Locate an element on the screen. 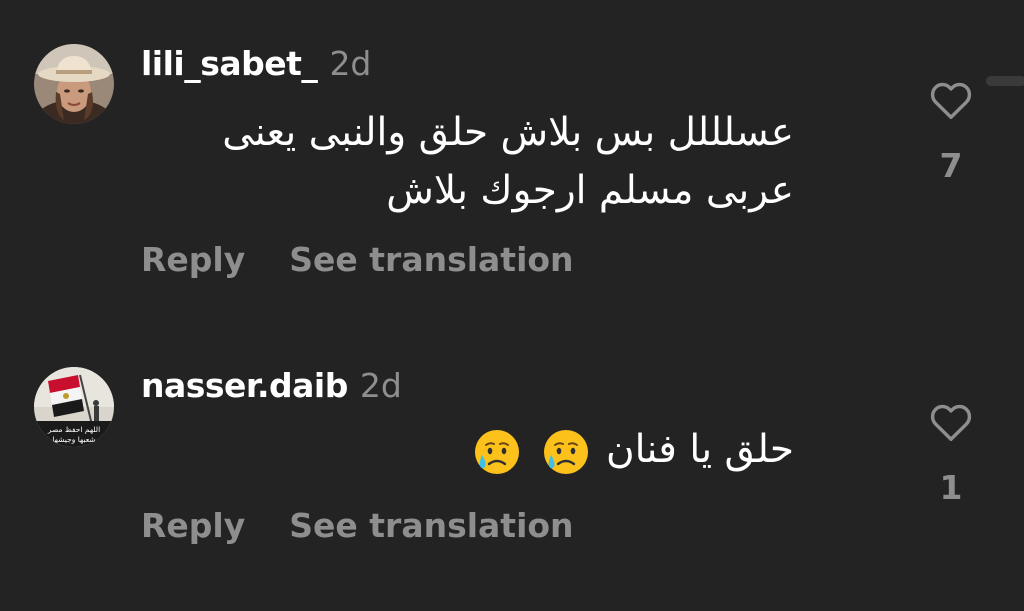  avatar-photo is located at coordinates (74, 84).